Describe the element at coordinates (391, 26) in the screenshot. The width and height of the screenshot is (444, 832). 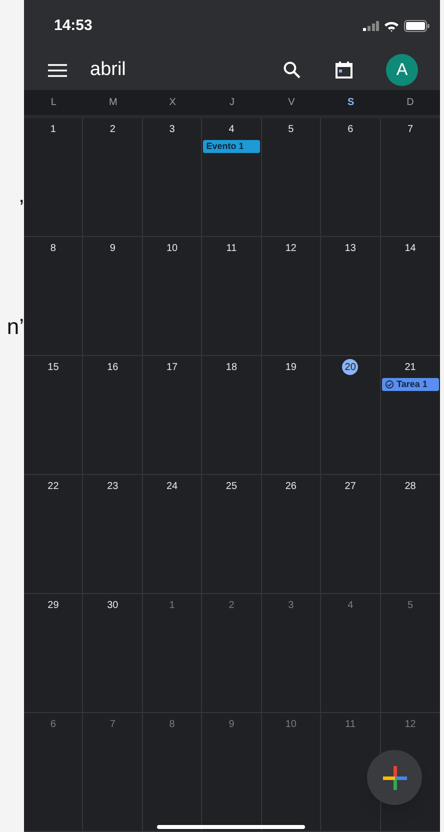
I see `wifi-icon` at that location.